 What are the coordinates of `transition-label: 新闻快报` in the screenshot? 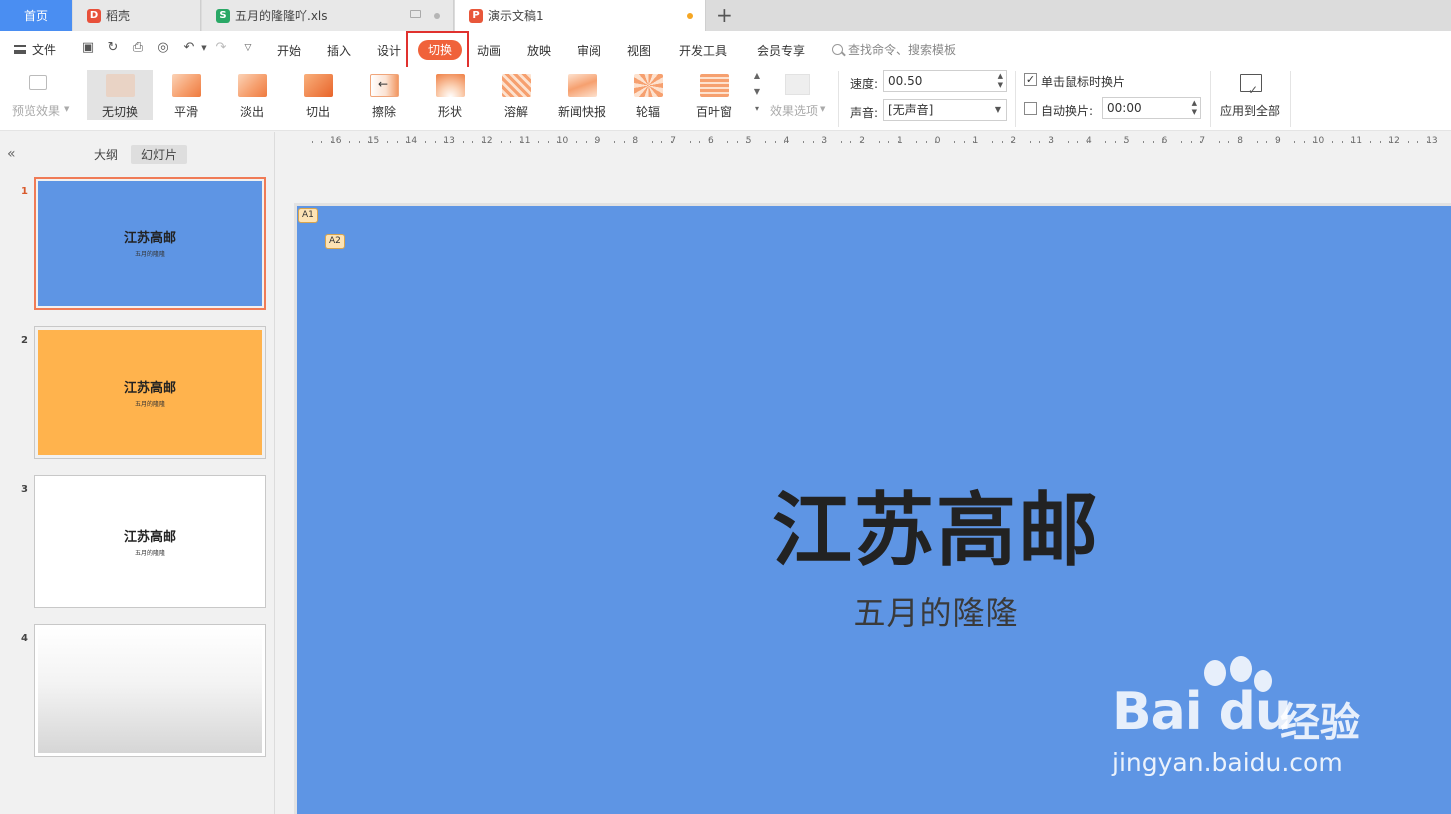 It's located at (581, 112).